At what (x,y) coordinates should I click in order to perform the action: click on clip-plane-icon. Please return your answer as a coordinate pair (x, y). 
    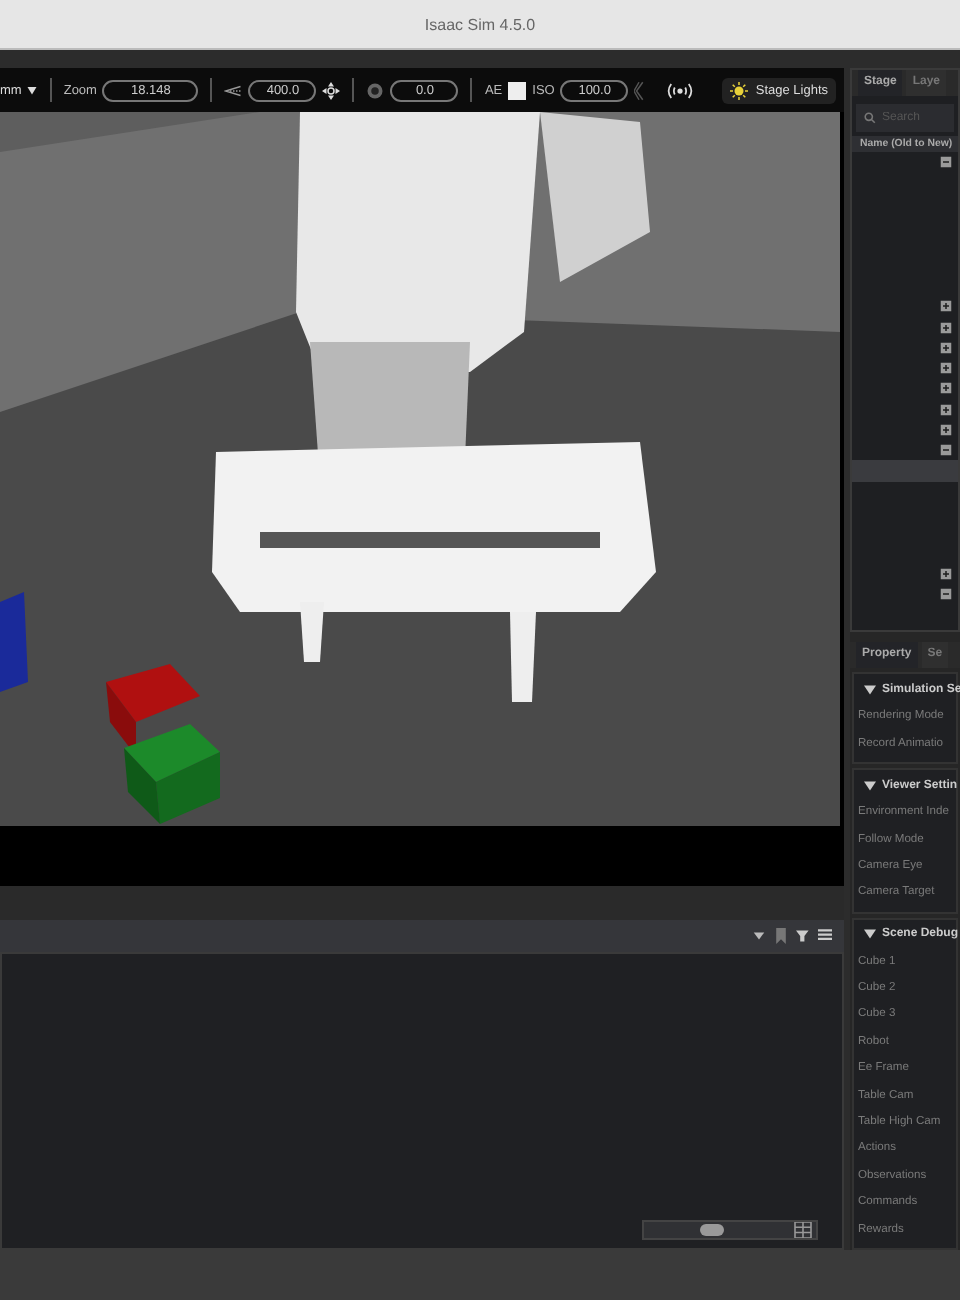
    Looking at the image, I should click on (233, 90).